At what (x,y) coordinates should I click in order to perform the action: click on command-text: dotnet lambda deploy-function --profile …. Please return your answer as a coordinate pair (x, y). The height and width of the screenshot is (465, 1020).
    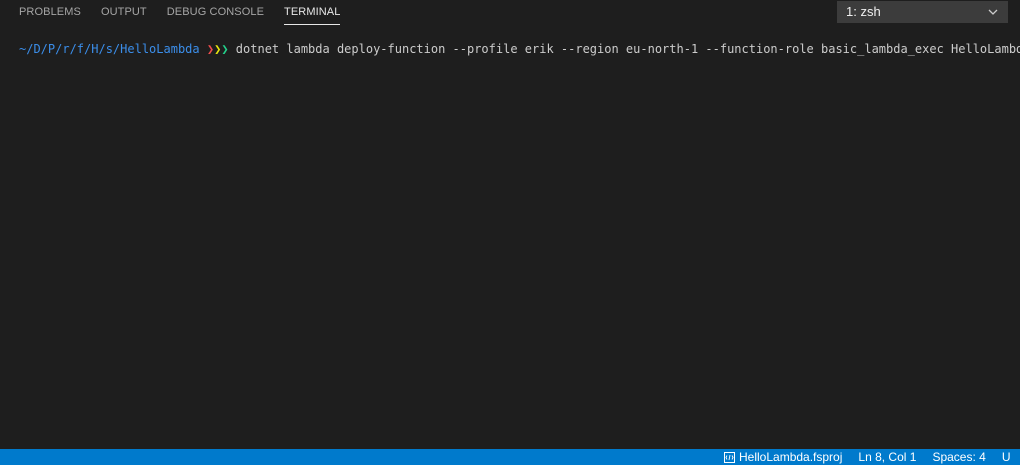
    Looking at the image, I should click on (627, 49).